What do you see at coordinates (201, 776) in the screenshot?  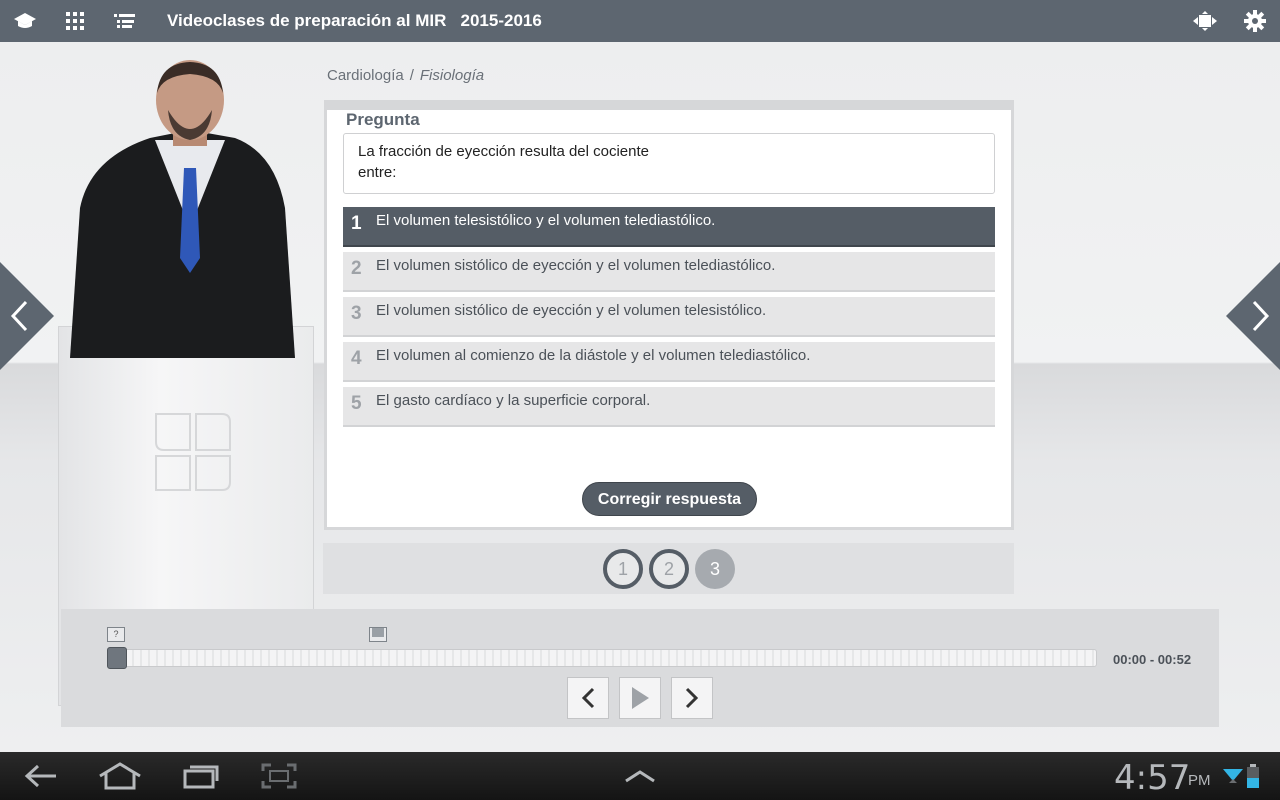 I see `recent-apps-icon` at bounding box center [201, 776].